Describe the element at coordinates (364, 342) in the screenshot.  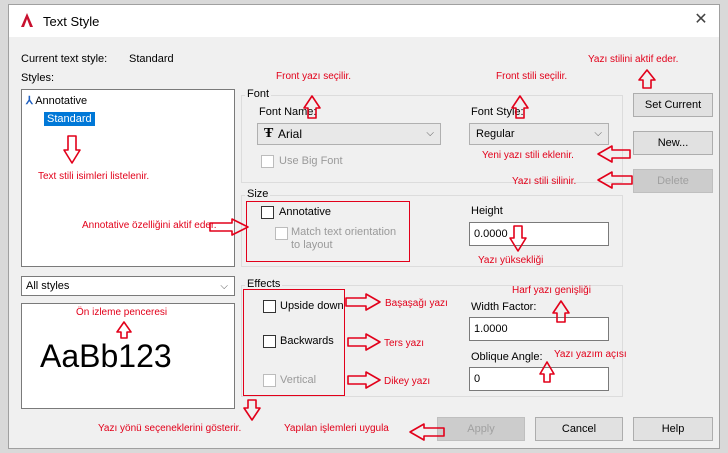
I see `arrow-right-backwards` at that location.